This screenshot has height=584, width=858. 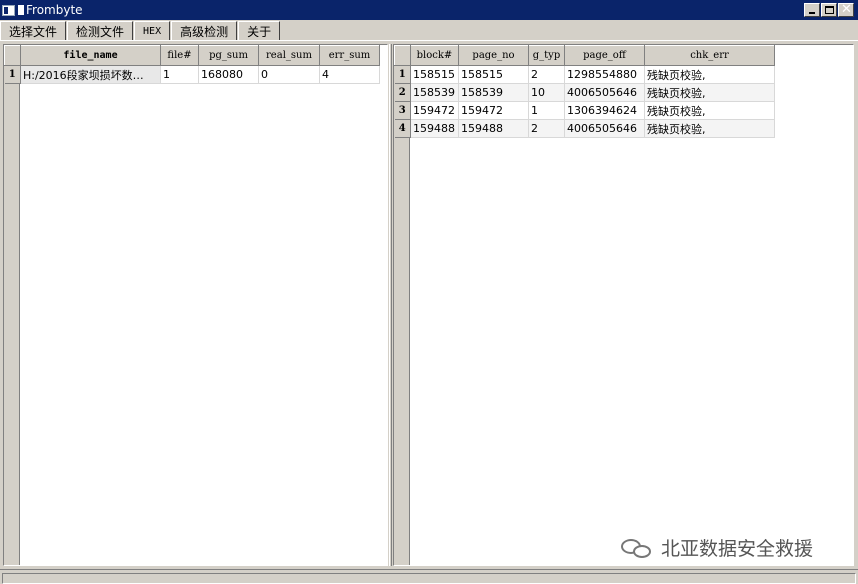 What do you see at coordinates (812, 13) in the screenshot?
I see `minimize-icon` at bounding box center [812, 13].